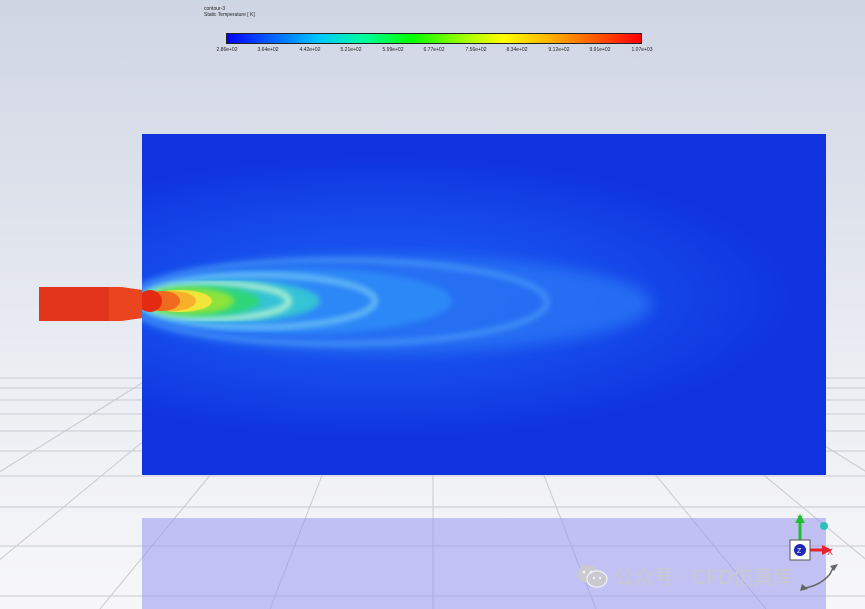 Image resolution: width=865 pixels, height=609 pixels. I want to click on y-axis-label: Y, so click(800, 519).